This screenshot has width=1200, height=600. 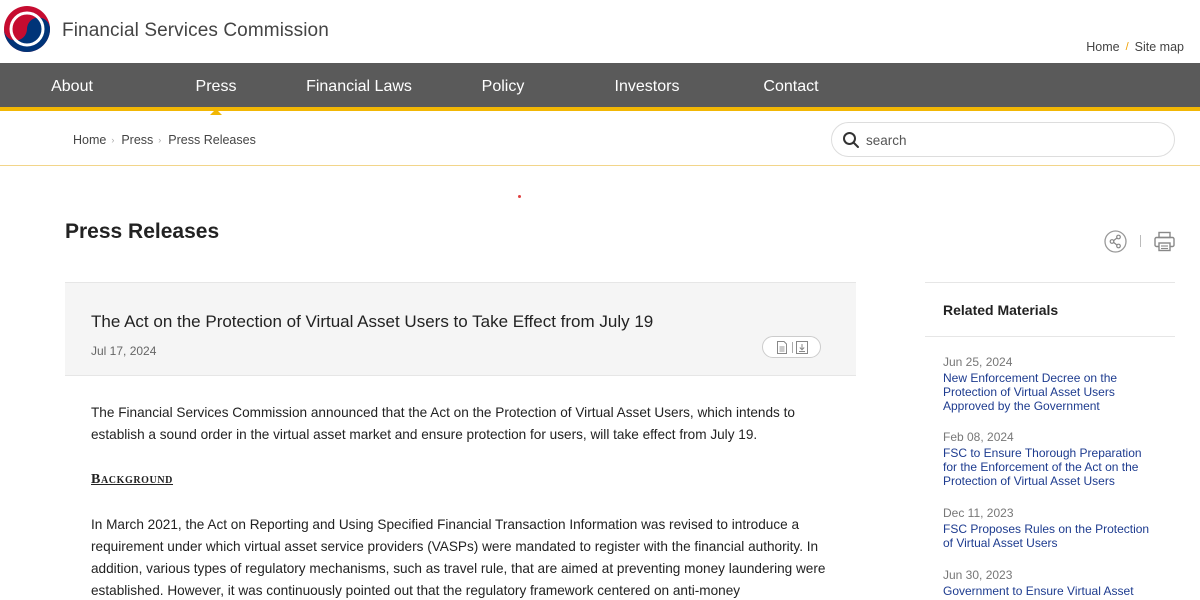 What do you see at coordinates (1164, 241) in the screenshot?
I see `print-icon` at bounding box center [1164, 241].